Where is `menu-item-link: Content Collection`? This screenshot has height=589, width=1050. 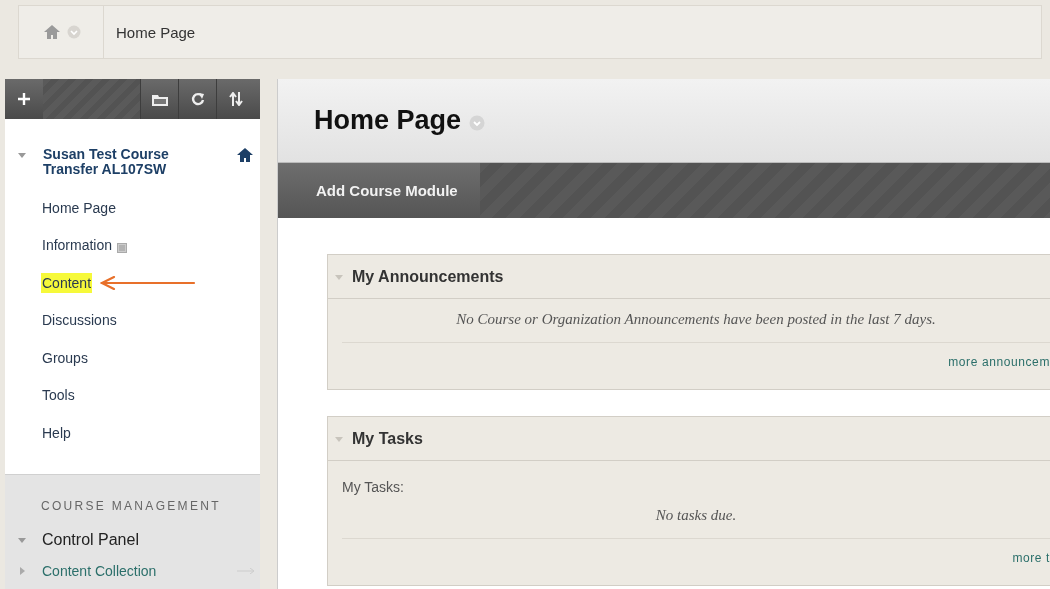
menu-item-link: Content Collection is located at coordinates (139, 570).